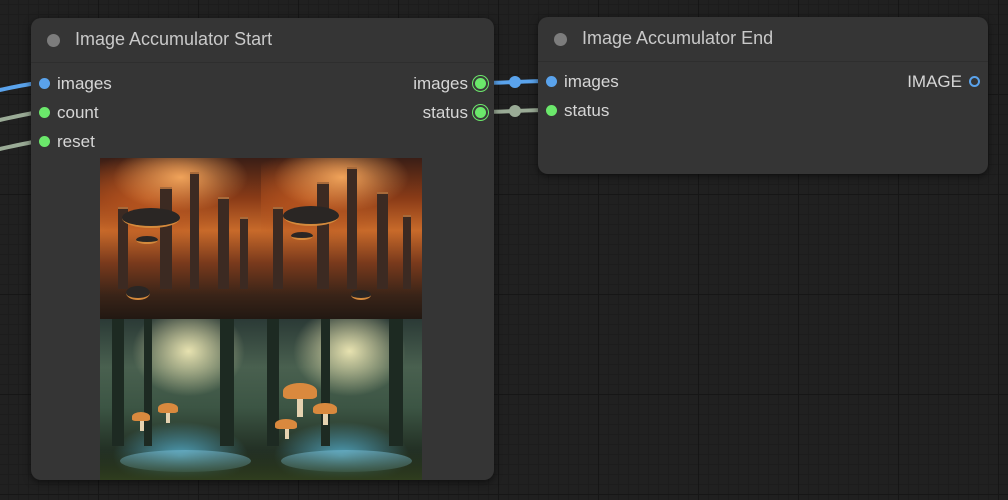 Image resolution: width=1008 pixels, height=500 pixels. I want to click on node-header: Image Accumulator Start, so click(262, 40).